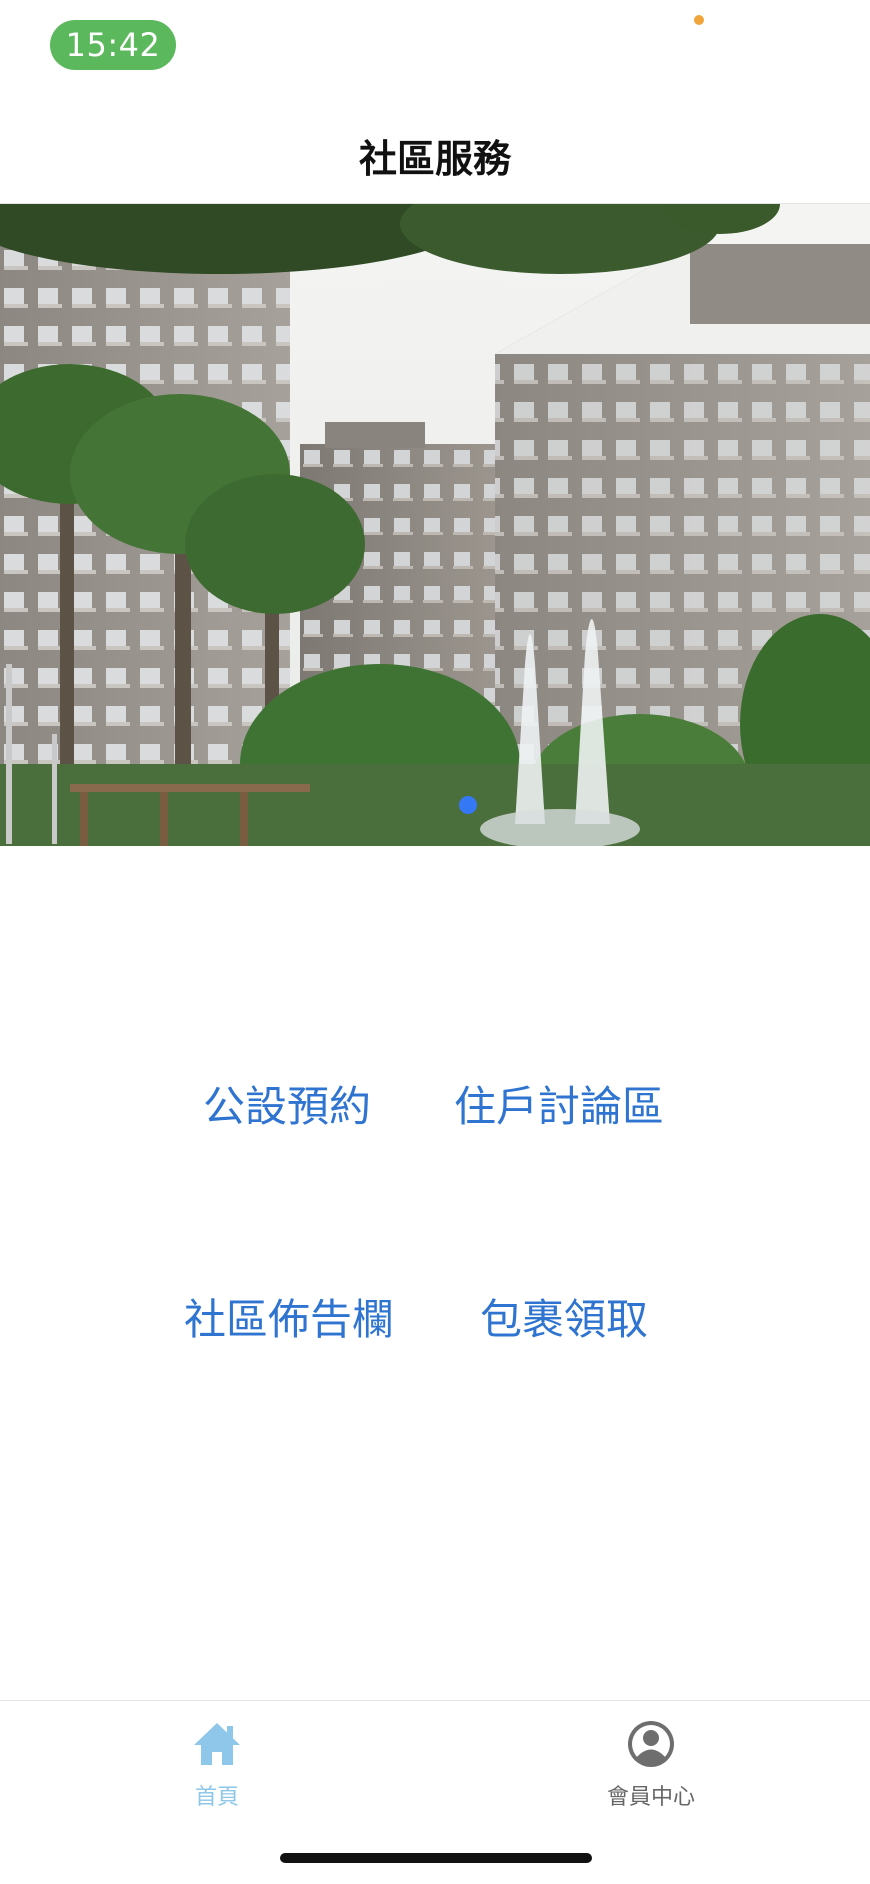 This screenshot has height=1884, width=870. I want to click on status-time: 15:42, so click(113, 45).